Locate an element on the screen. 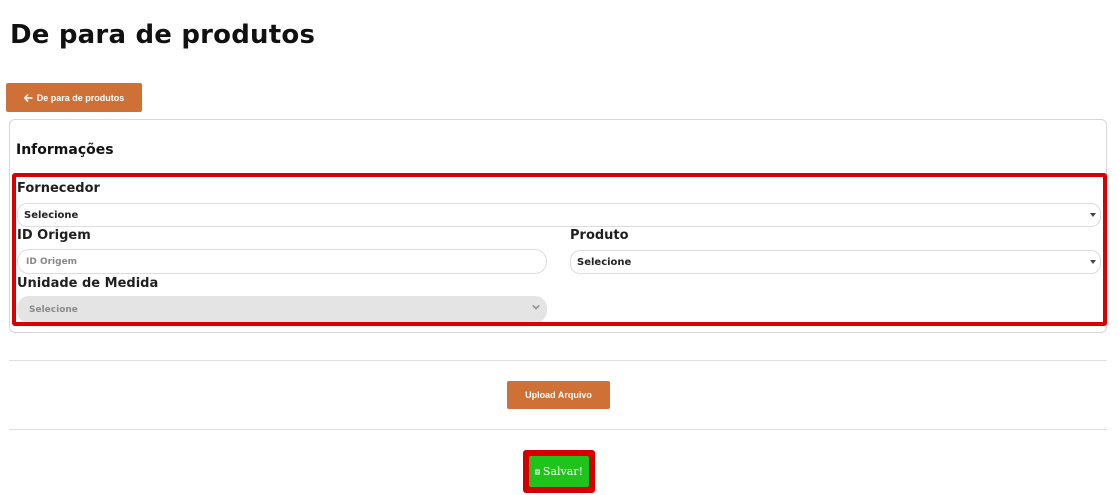  unidade-medida-select: Selecione is located at coordinates (282, 309).